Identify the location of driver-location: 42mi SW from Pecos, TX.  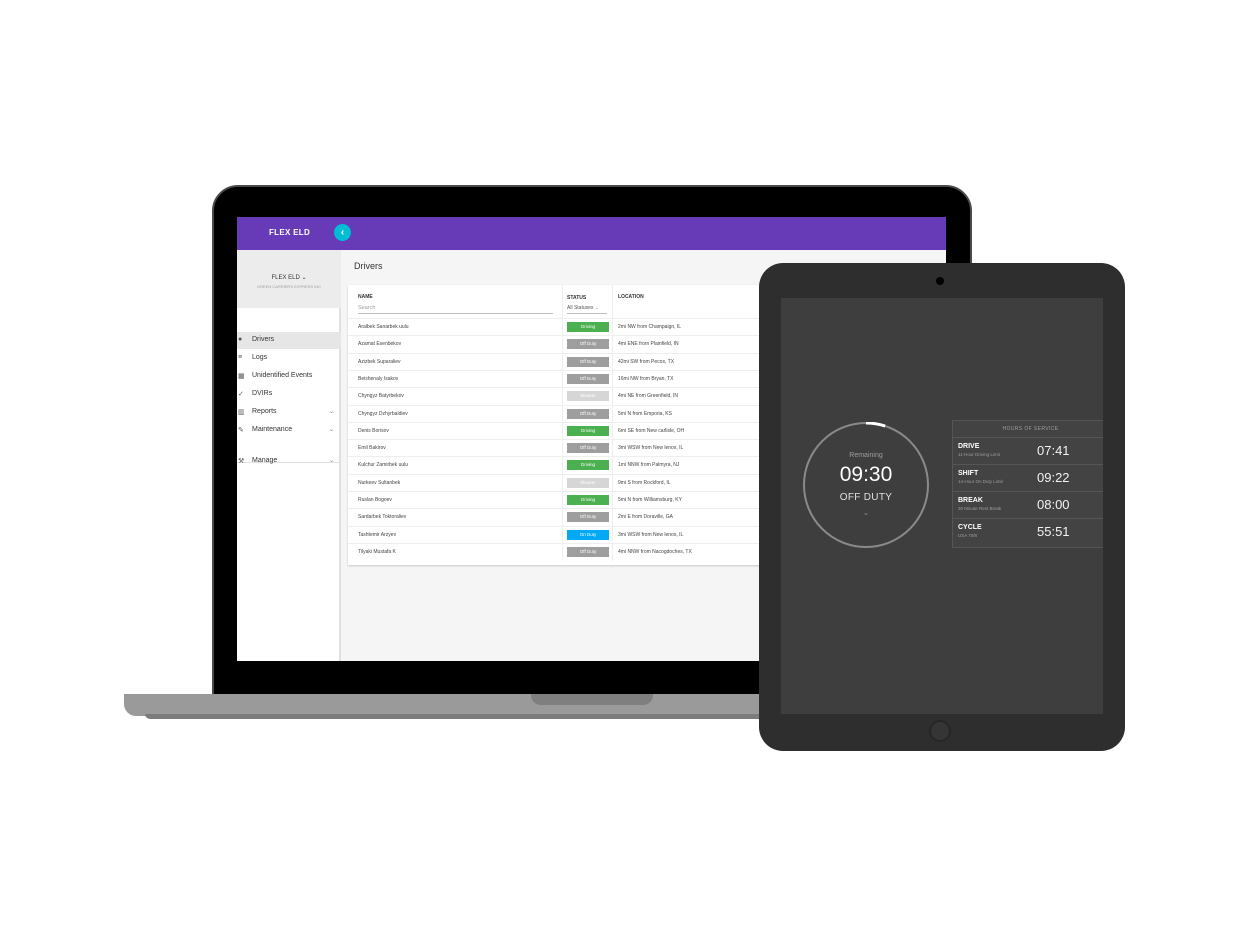
(646, 361).